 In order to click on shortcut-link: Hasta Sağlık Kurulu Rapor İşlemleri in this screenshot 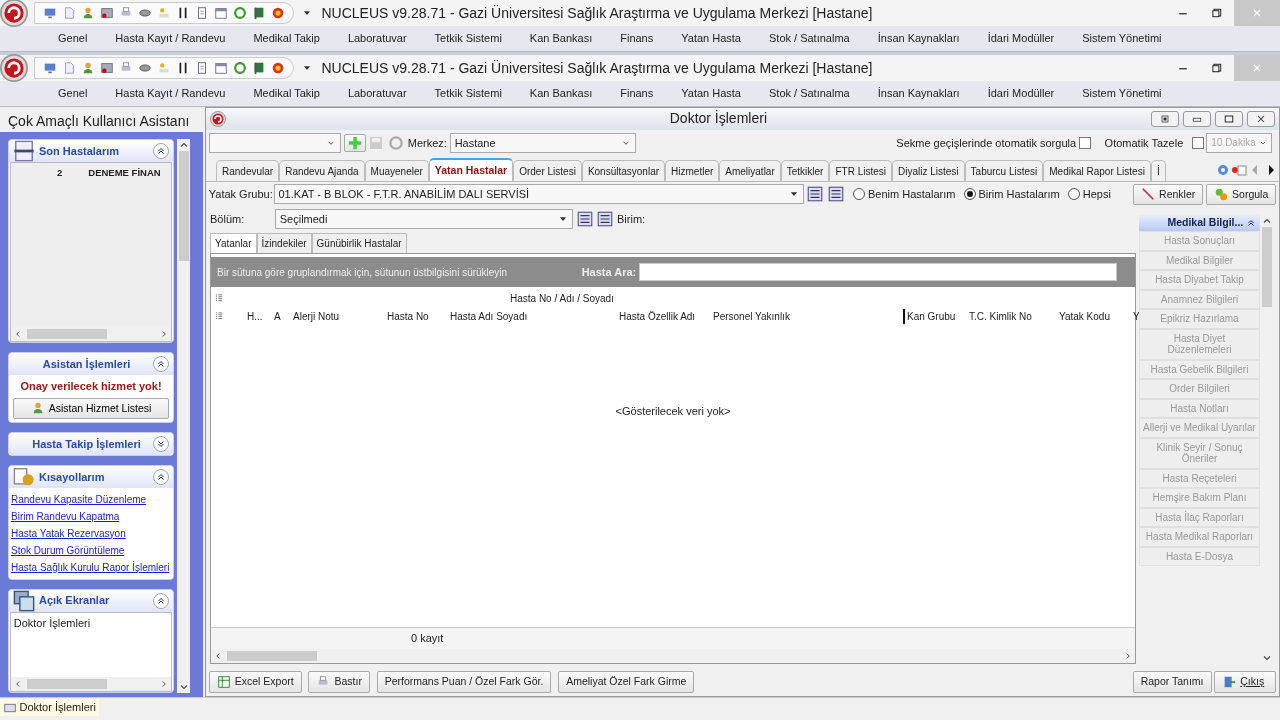, I will do `click(91, 567)`.